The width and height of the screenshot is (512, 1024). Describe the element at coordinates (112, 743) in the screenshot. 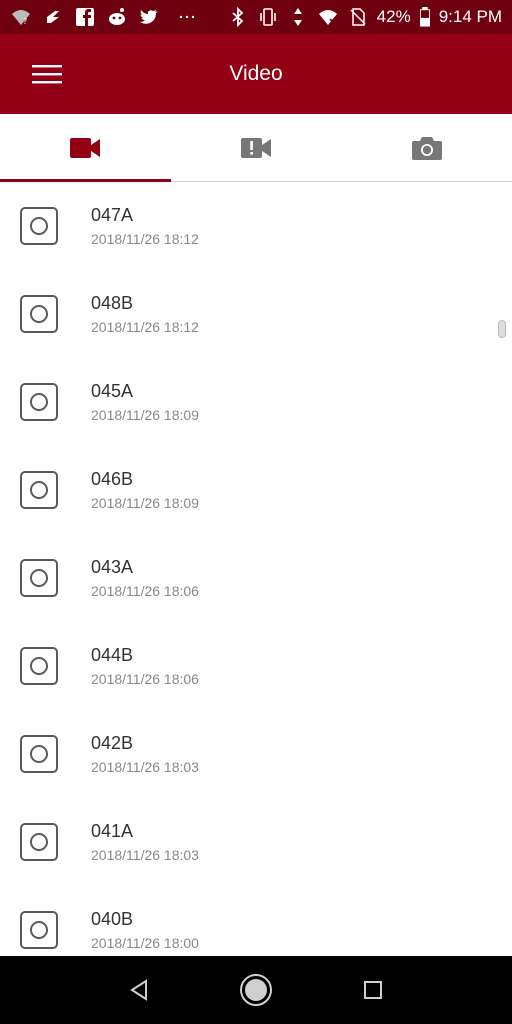

I see `file-name: 042B` at that location.